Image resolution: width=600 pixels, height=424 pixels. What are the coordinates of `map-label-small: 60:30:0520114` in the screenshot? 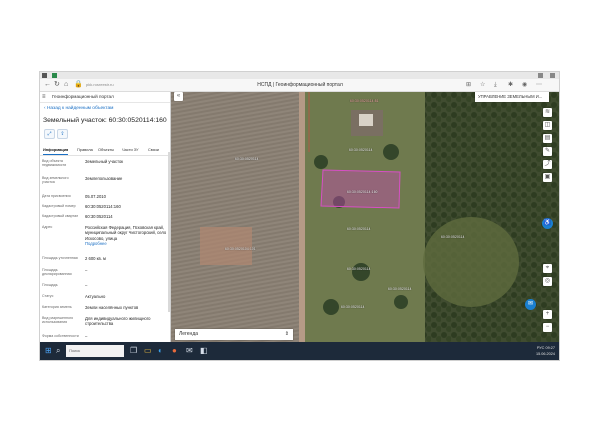 It's located at (400, 289).